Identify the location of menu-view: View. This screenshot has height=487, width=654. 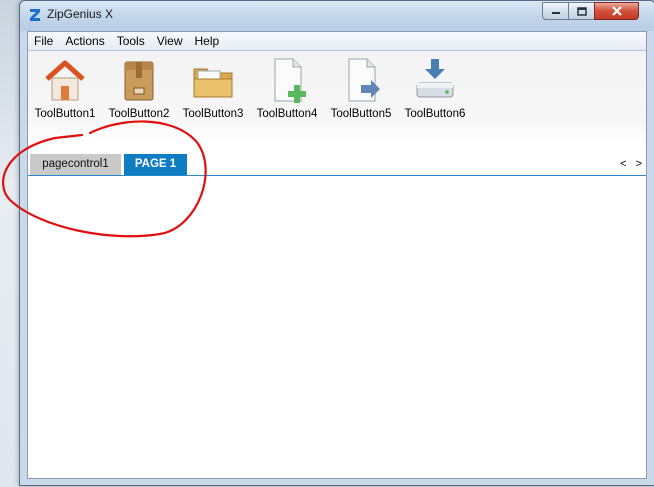
(170, 41).